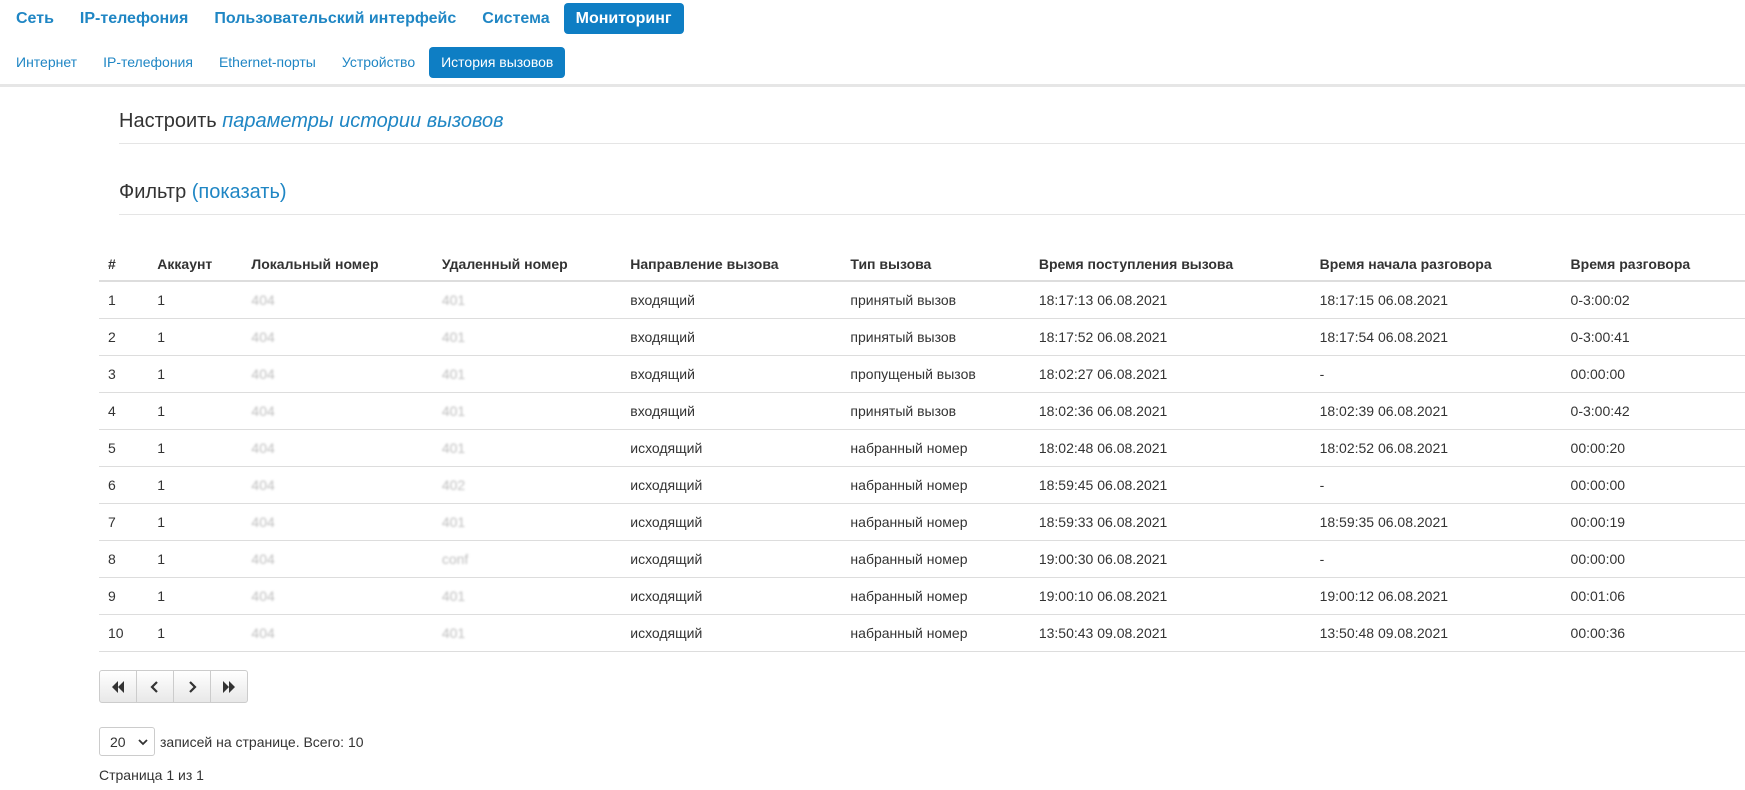 The height and width of the screenshot is (790, 1745). I want to click on cell-talk-duration: 00:00:20, so click(1653, 448).